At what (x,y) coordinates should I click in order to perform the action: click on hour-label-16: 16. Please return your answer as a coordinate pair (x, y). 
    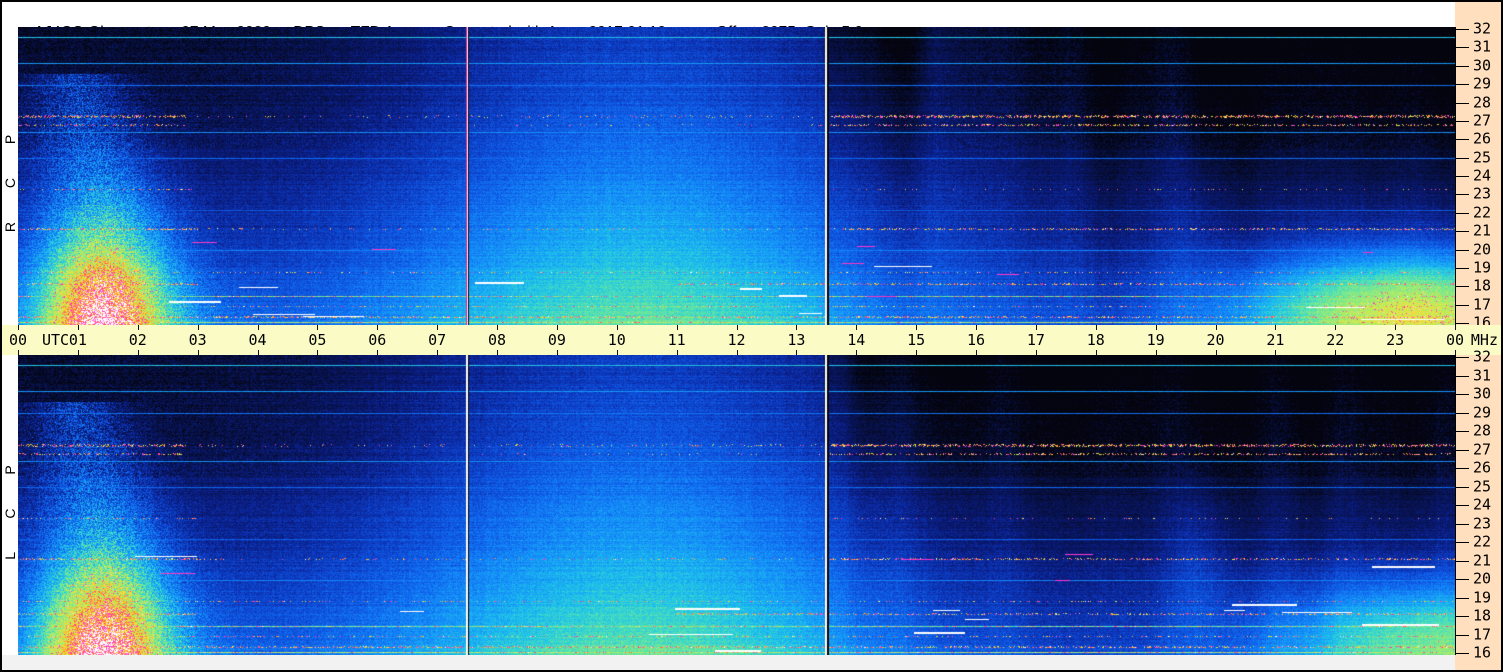
    Looking at the image, I should click on (976, 340).